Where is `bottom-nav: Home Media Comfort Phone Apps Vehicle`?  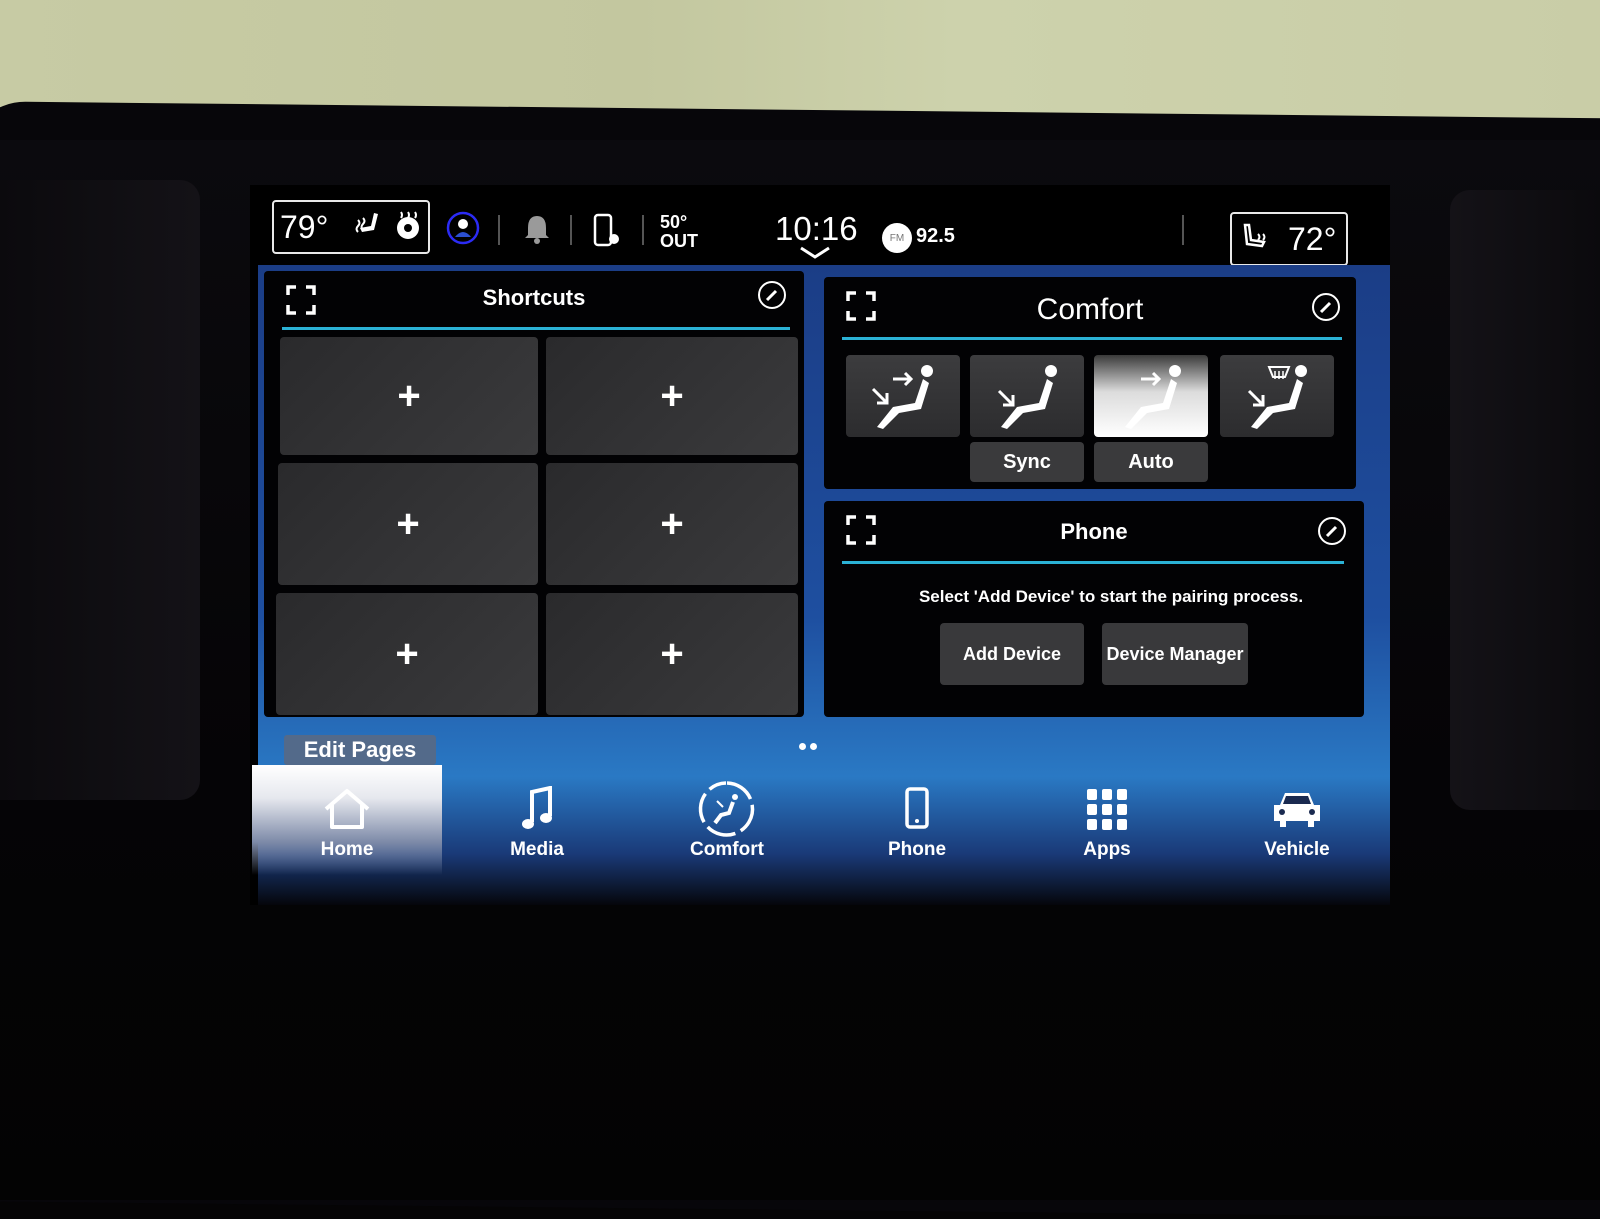
bottom-nav: Home Media Comfort Phone Apps Vehicle is located at coordinates (821, 835).